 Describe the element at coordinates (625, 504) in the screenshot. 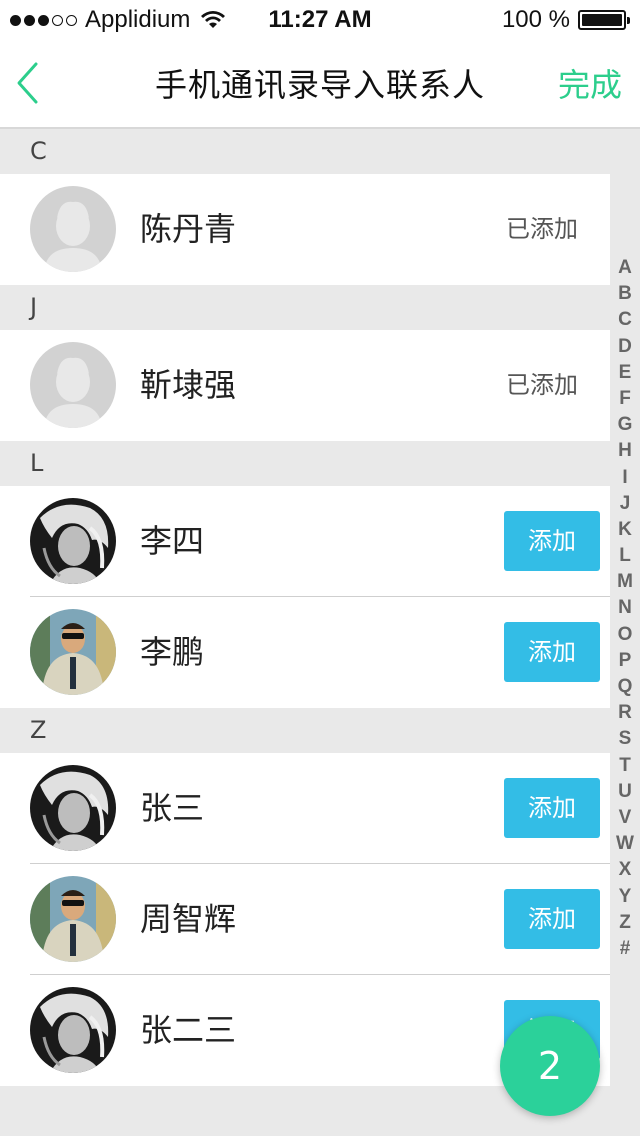

I see `index-letter: J` at that location.